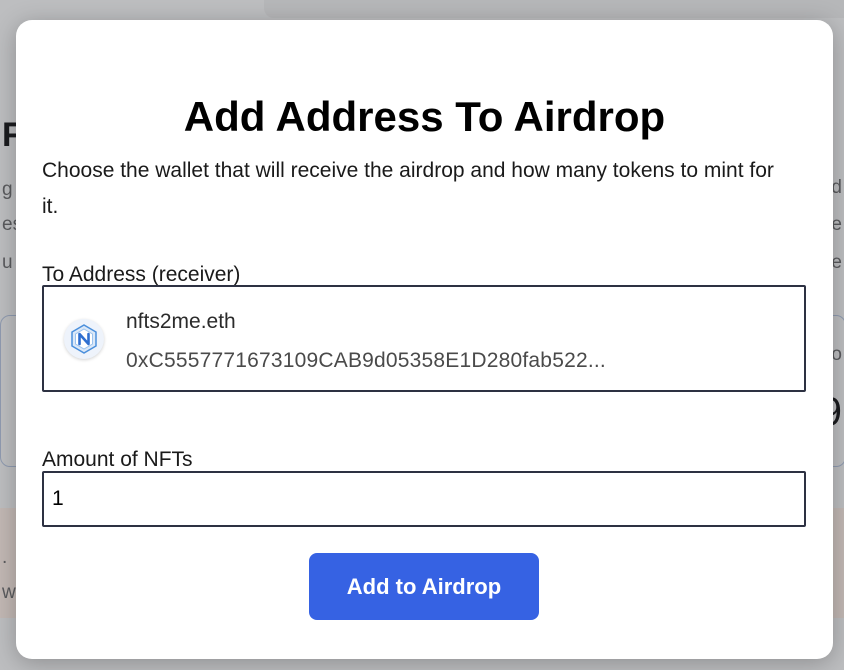 The image size is (844, 670). What do you see at coordinates (7, 189) in the screenshot?
I see `background-text-fragment: g` at bounding box center [7, 189].